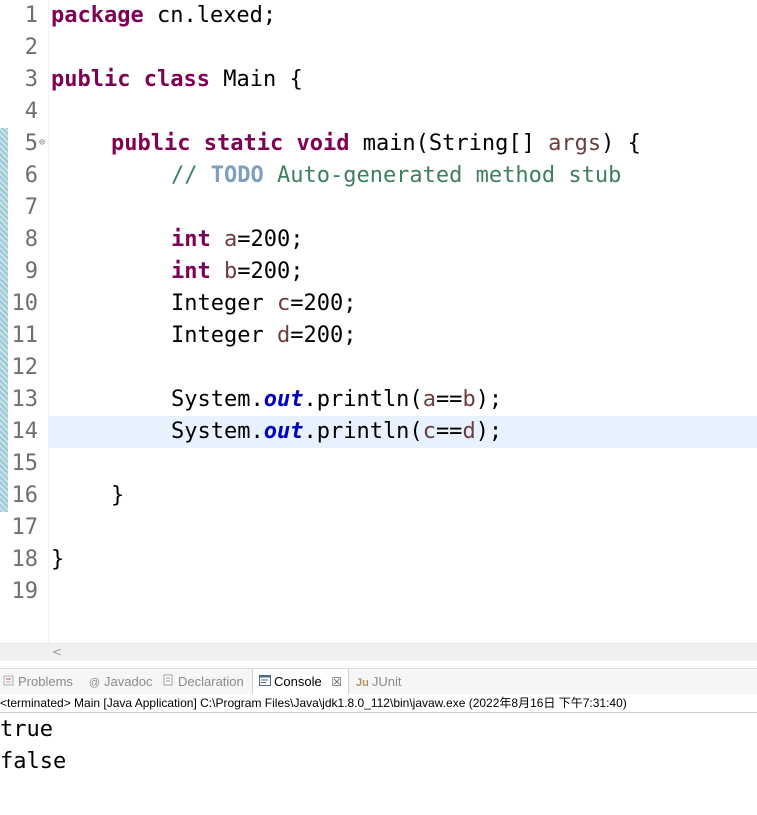  What do you see at coordinates (31, 175) in the screenshot?
I see `line-number: 6` at bounding box center [31, 175].